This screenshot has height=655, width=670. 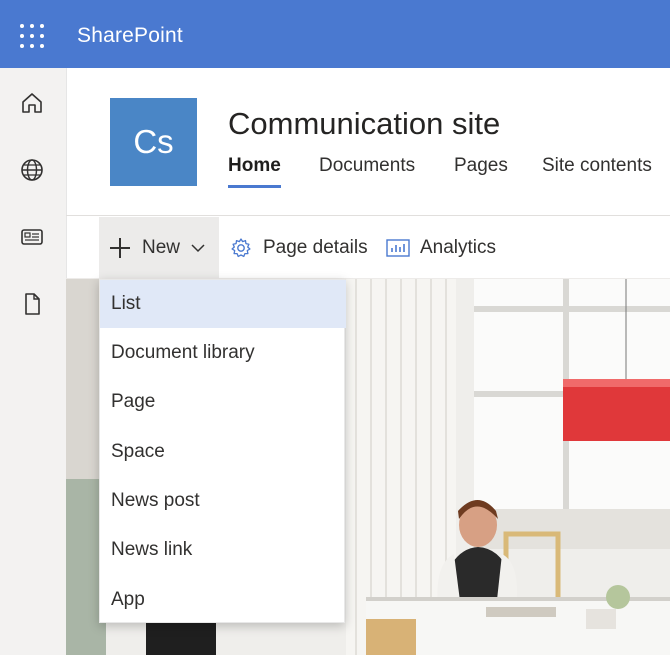 I want to click on nav-home: Home, so click(x=254, y=171).